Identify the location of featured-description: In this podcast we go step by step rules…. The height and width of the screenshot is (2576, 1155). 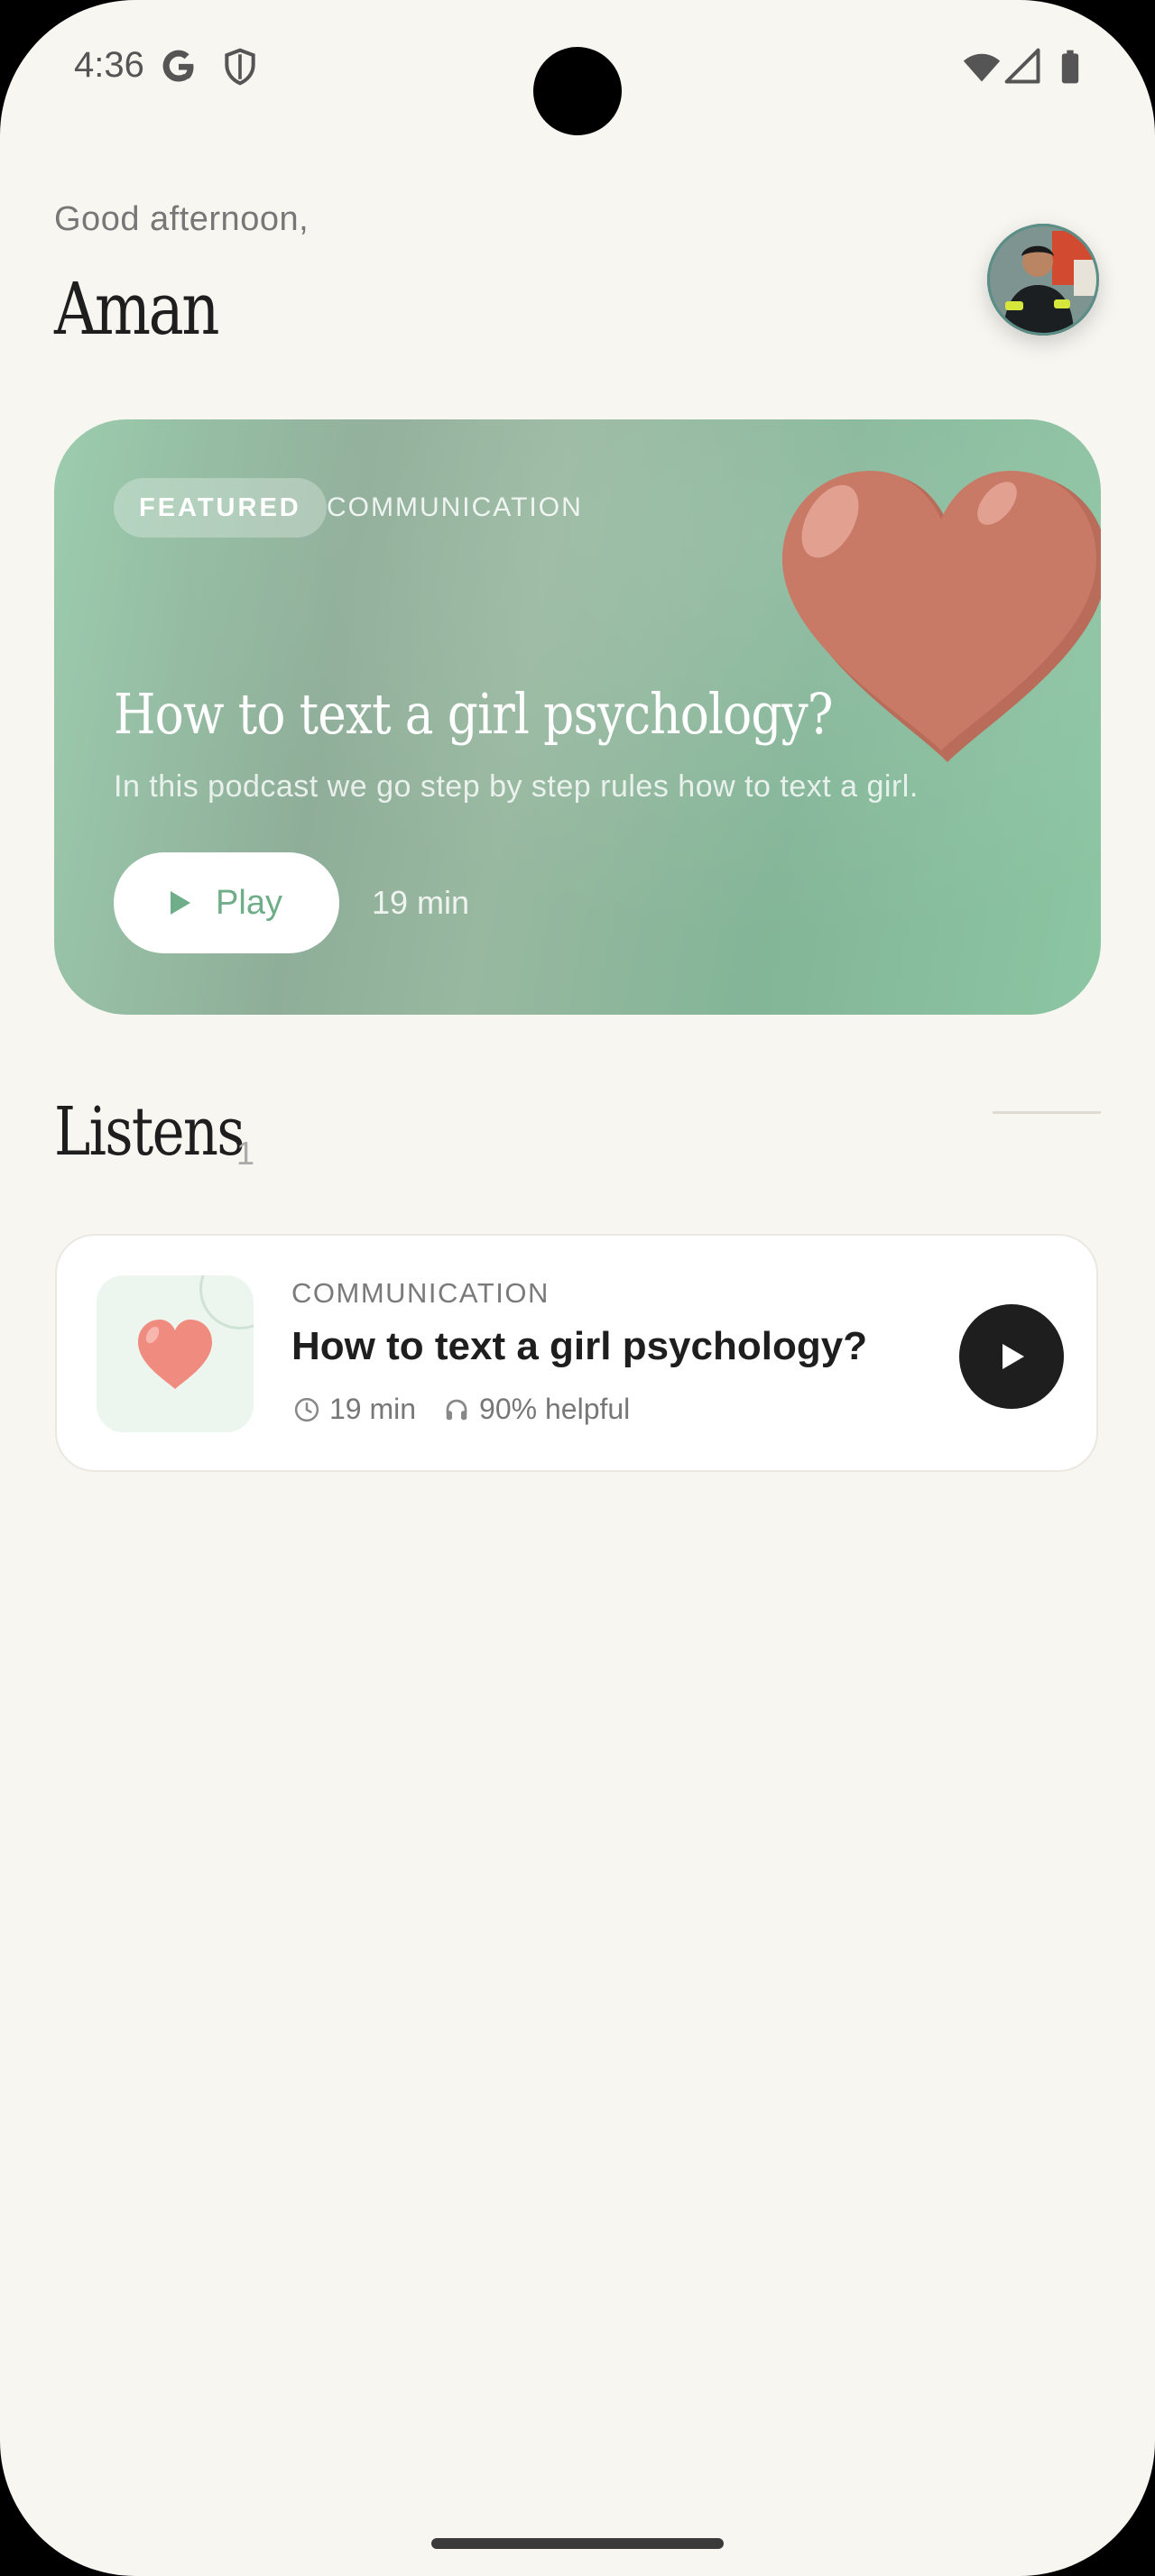
(516, 786).